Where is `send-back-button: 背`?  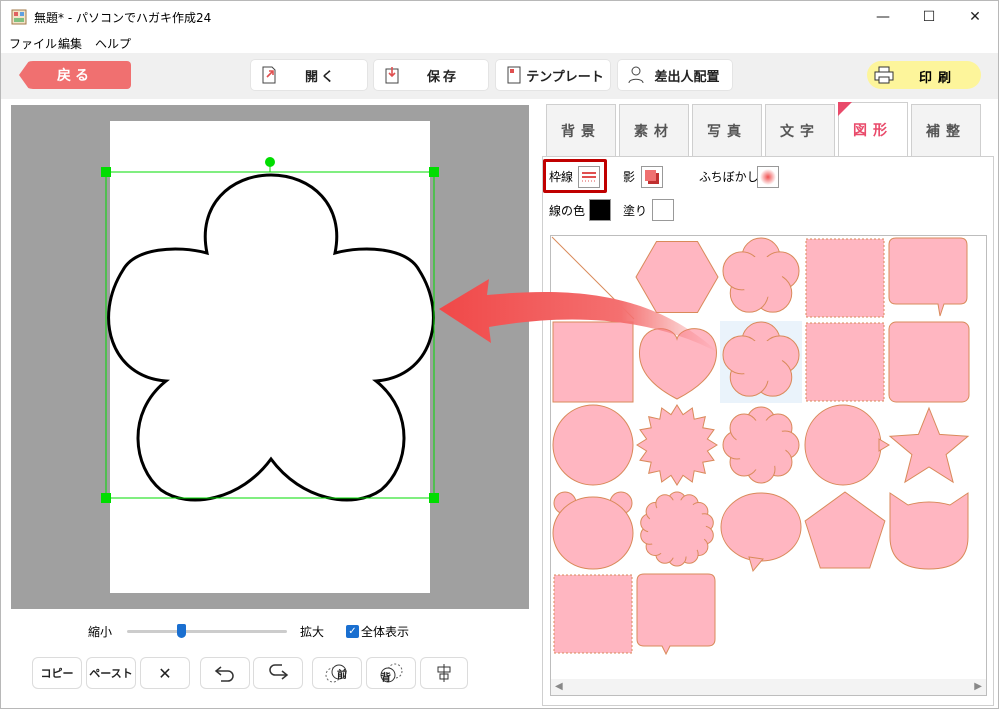 send-back-button: 背 is located at coordinates (391, 673).